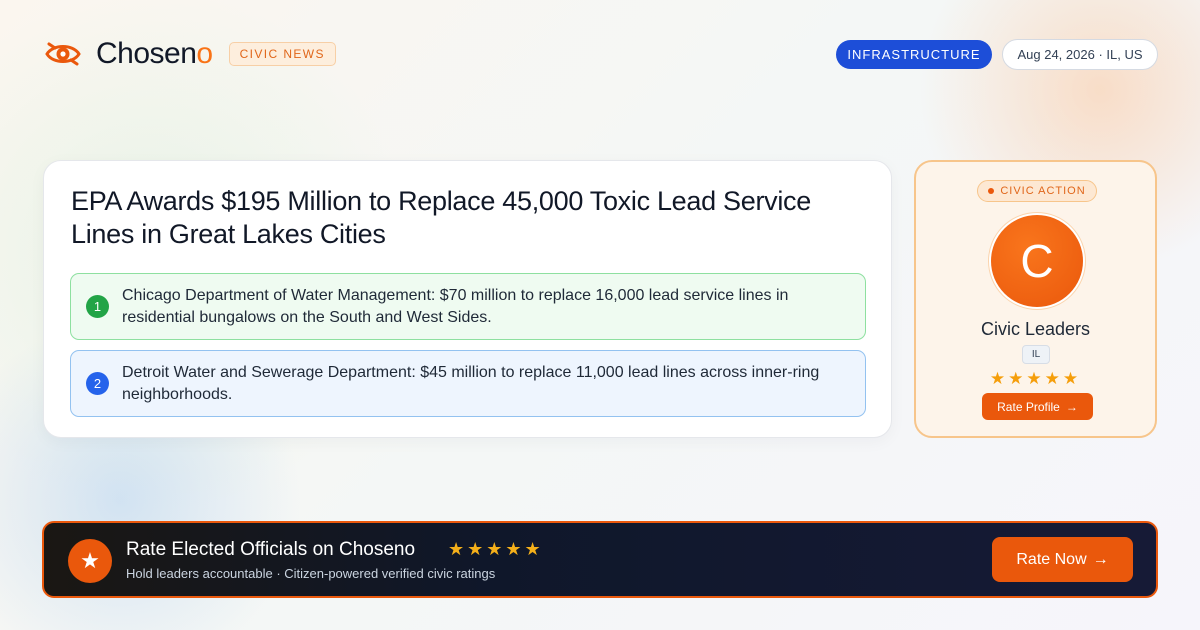 The height and width of the screenshot is (630, 1200). What do you see at coordinates (1036, 354) in the screenshot?
I see `state-badge: IL` at bounding box center [1036, 354].